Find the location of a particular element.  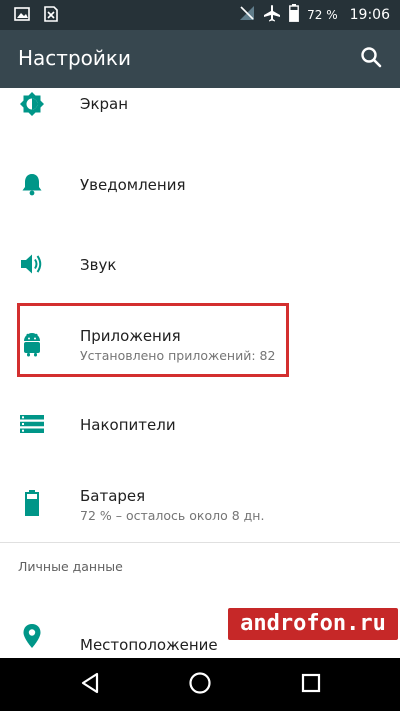

settings-item-label: Местоположение is located at coordinates (149, 645).